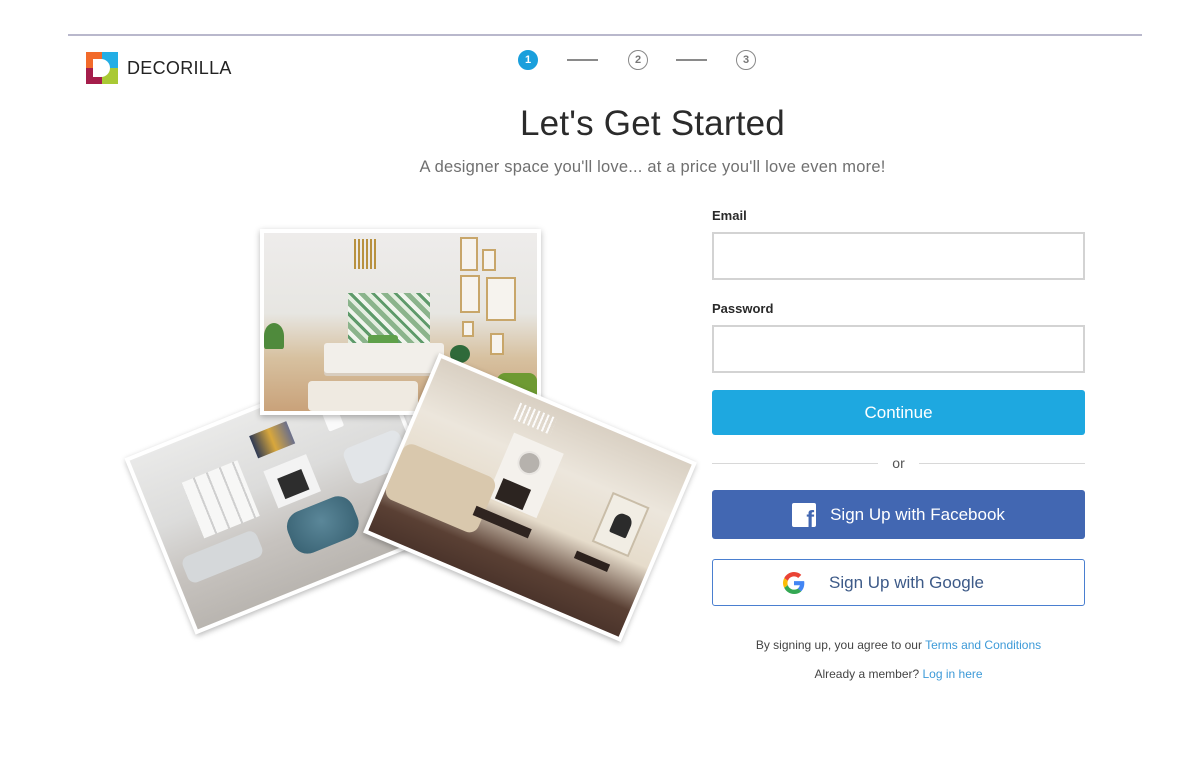 This screenshot has height=763, width=1200. Describe the element at coordinates (898, 412) in the screenshot. I see `continue-button: Continue` at that location.